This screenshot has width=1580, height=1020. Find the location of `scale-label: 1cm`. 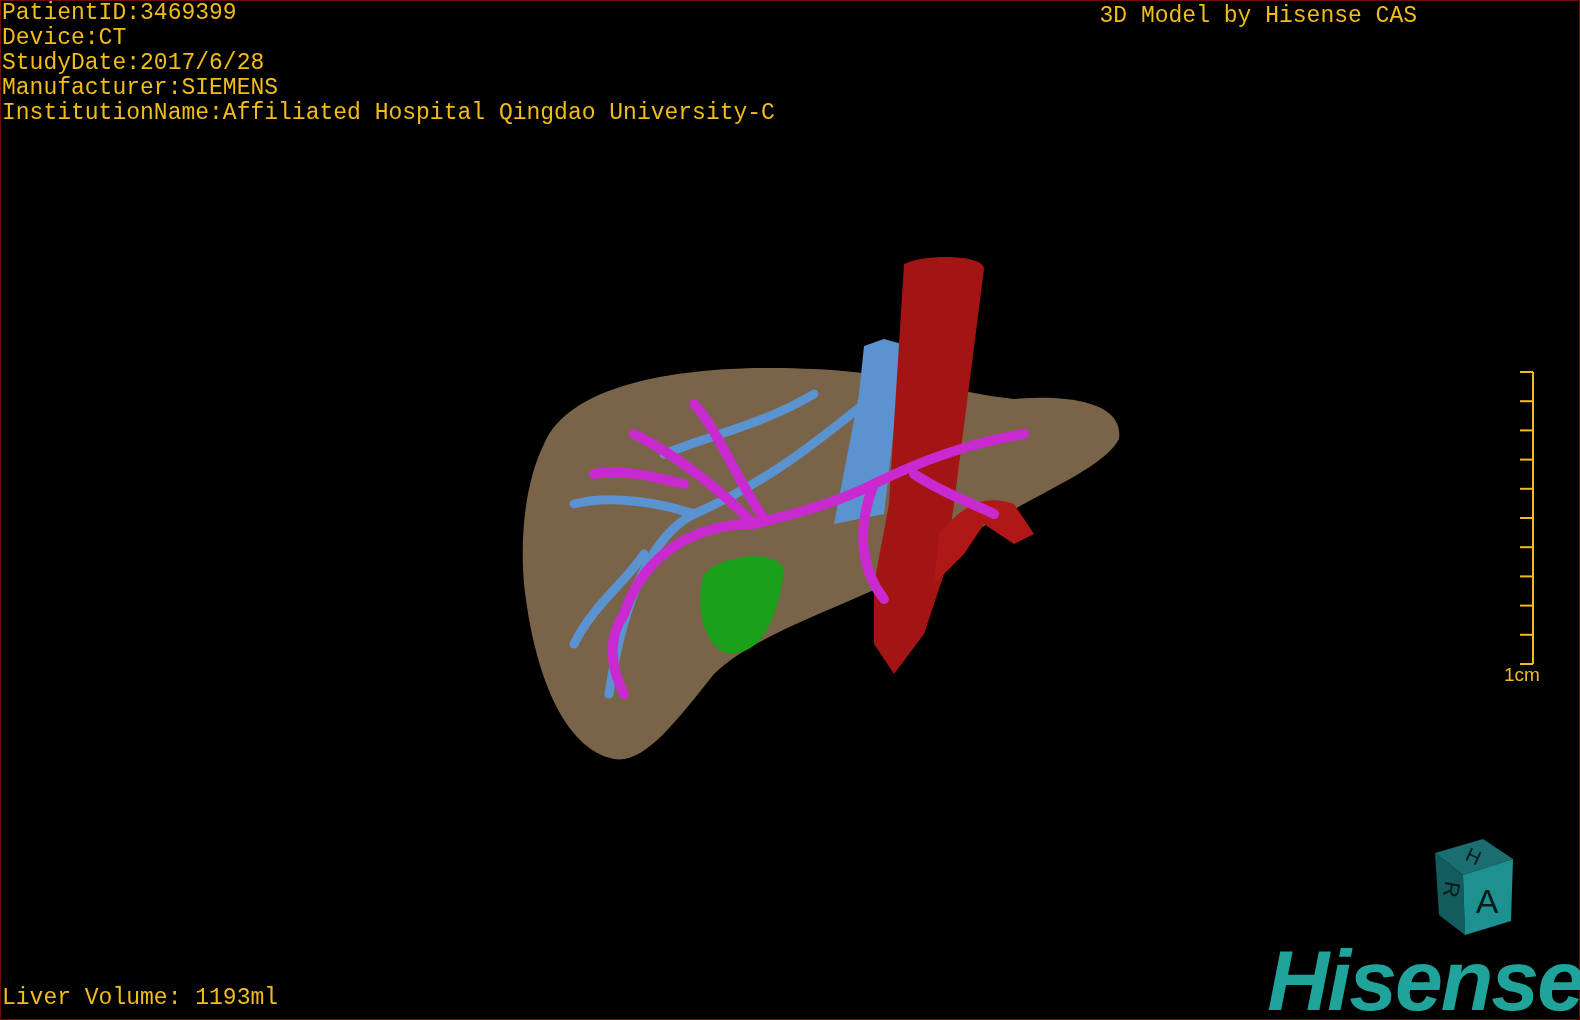

scale-label: 1cm is located at coordinates (1522, 675).